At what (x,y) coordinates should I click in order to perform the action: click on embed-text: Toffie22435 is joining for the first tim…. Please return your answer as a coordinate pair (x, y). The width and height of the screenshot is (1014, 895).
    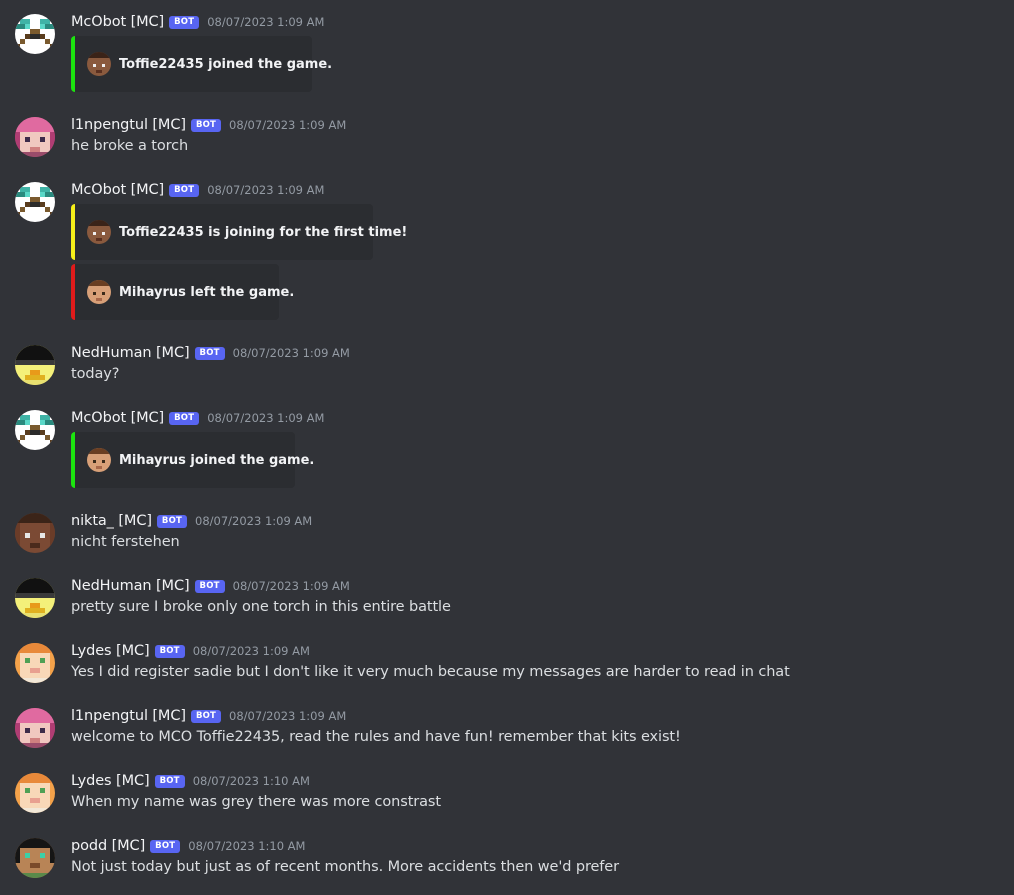
    Looking at the image, I should click on (263, 232).